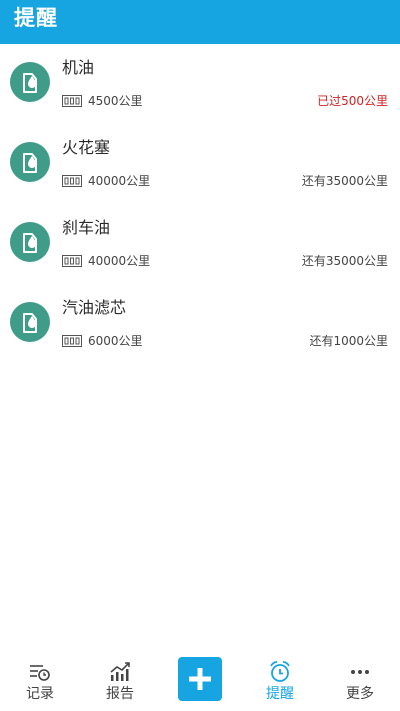  What do you see at coordinates (36, 18) in the screenshot?
I see `page-title: 提醒` at bounding box center [36, 18].